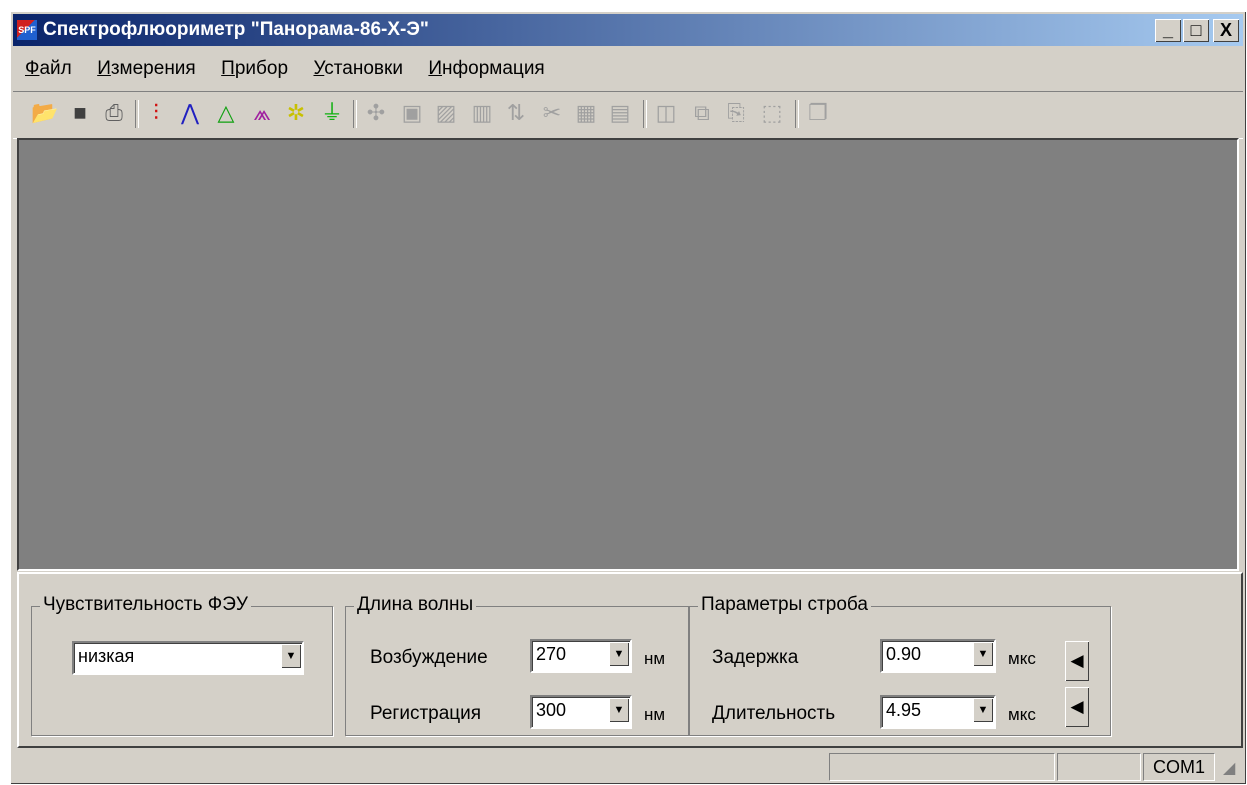 This screenshot has height=785, width=1247. I want to click on delay-select: 0.90 ▼, so click(938, 656).